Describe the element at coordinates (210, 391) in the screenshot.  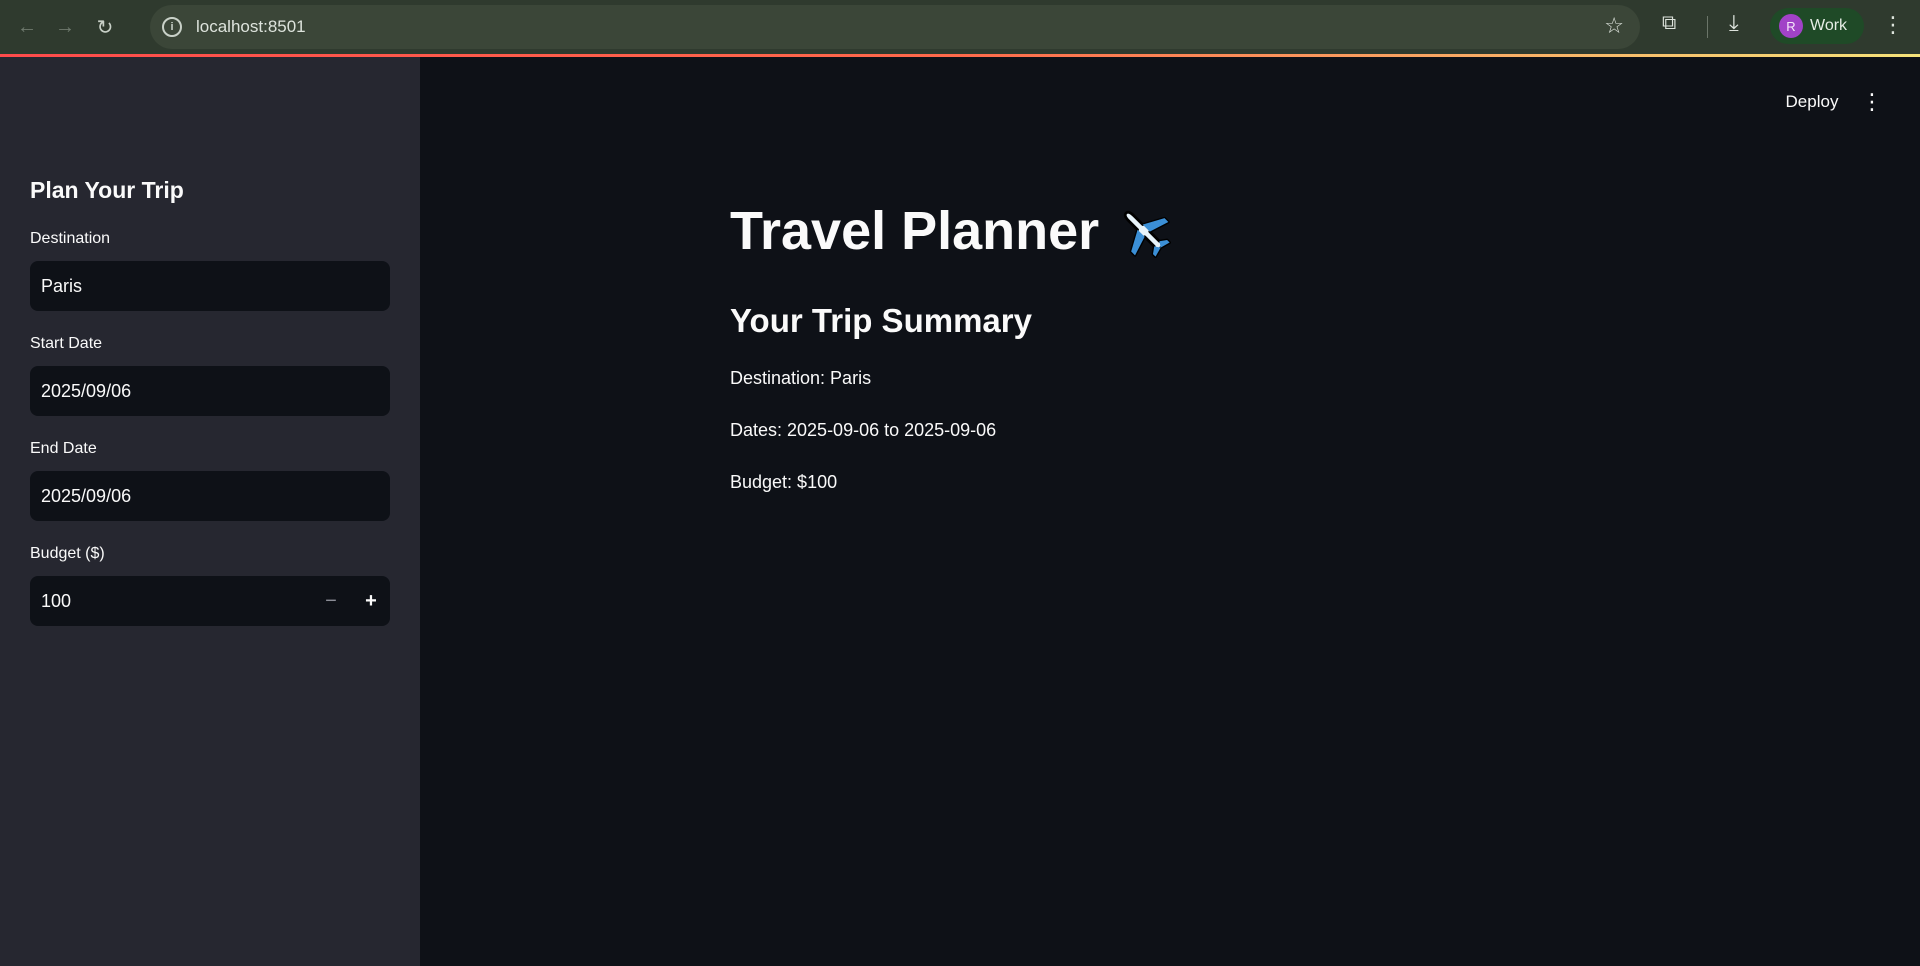
I see `start-date-input: 2025/09/06` at that location.